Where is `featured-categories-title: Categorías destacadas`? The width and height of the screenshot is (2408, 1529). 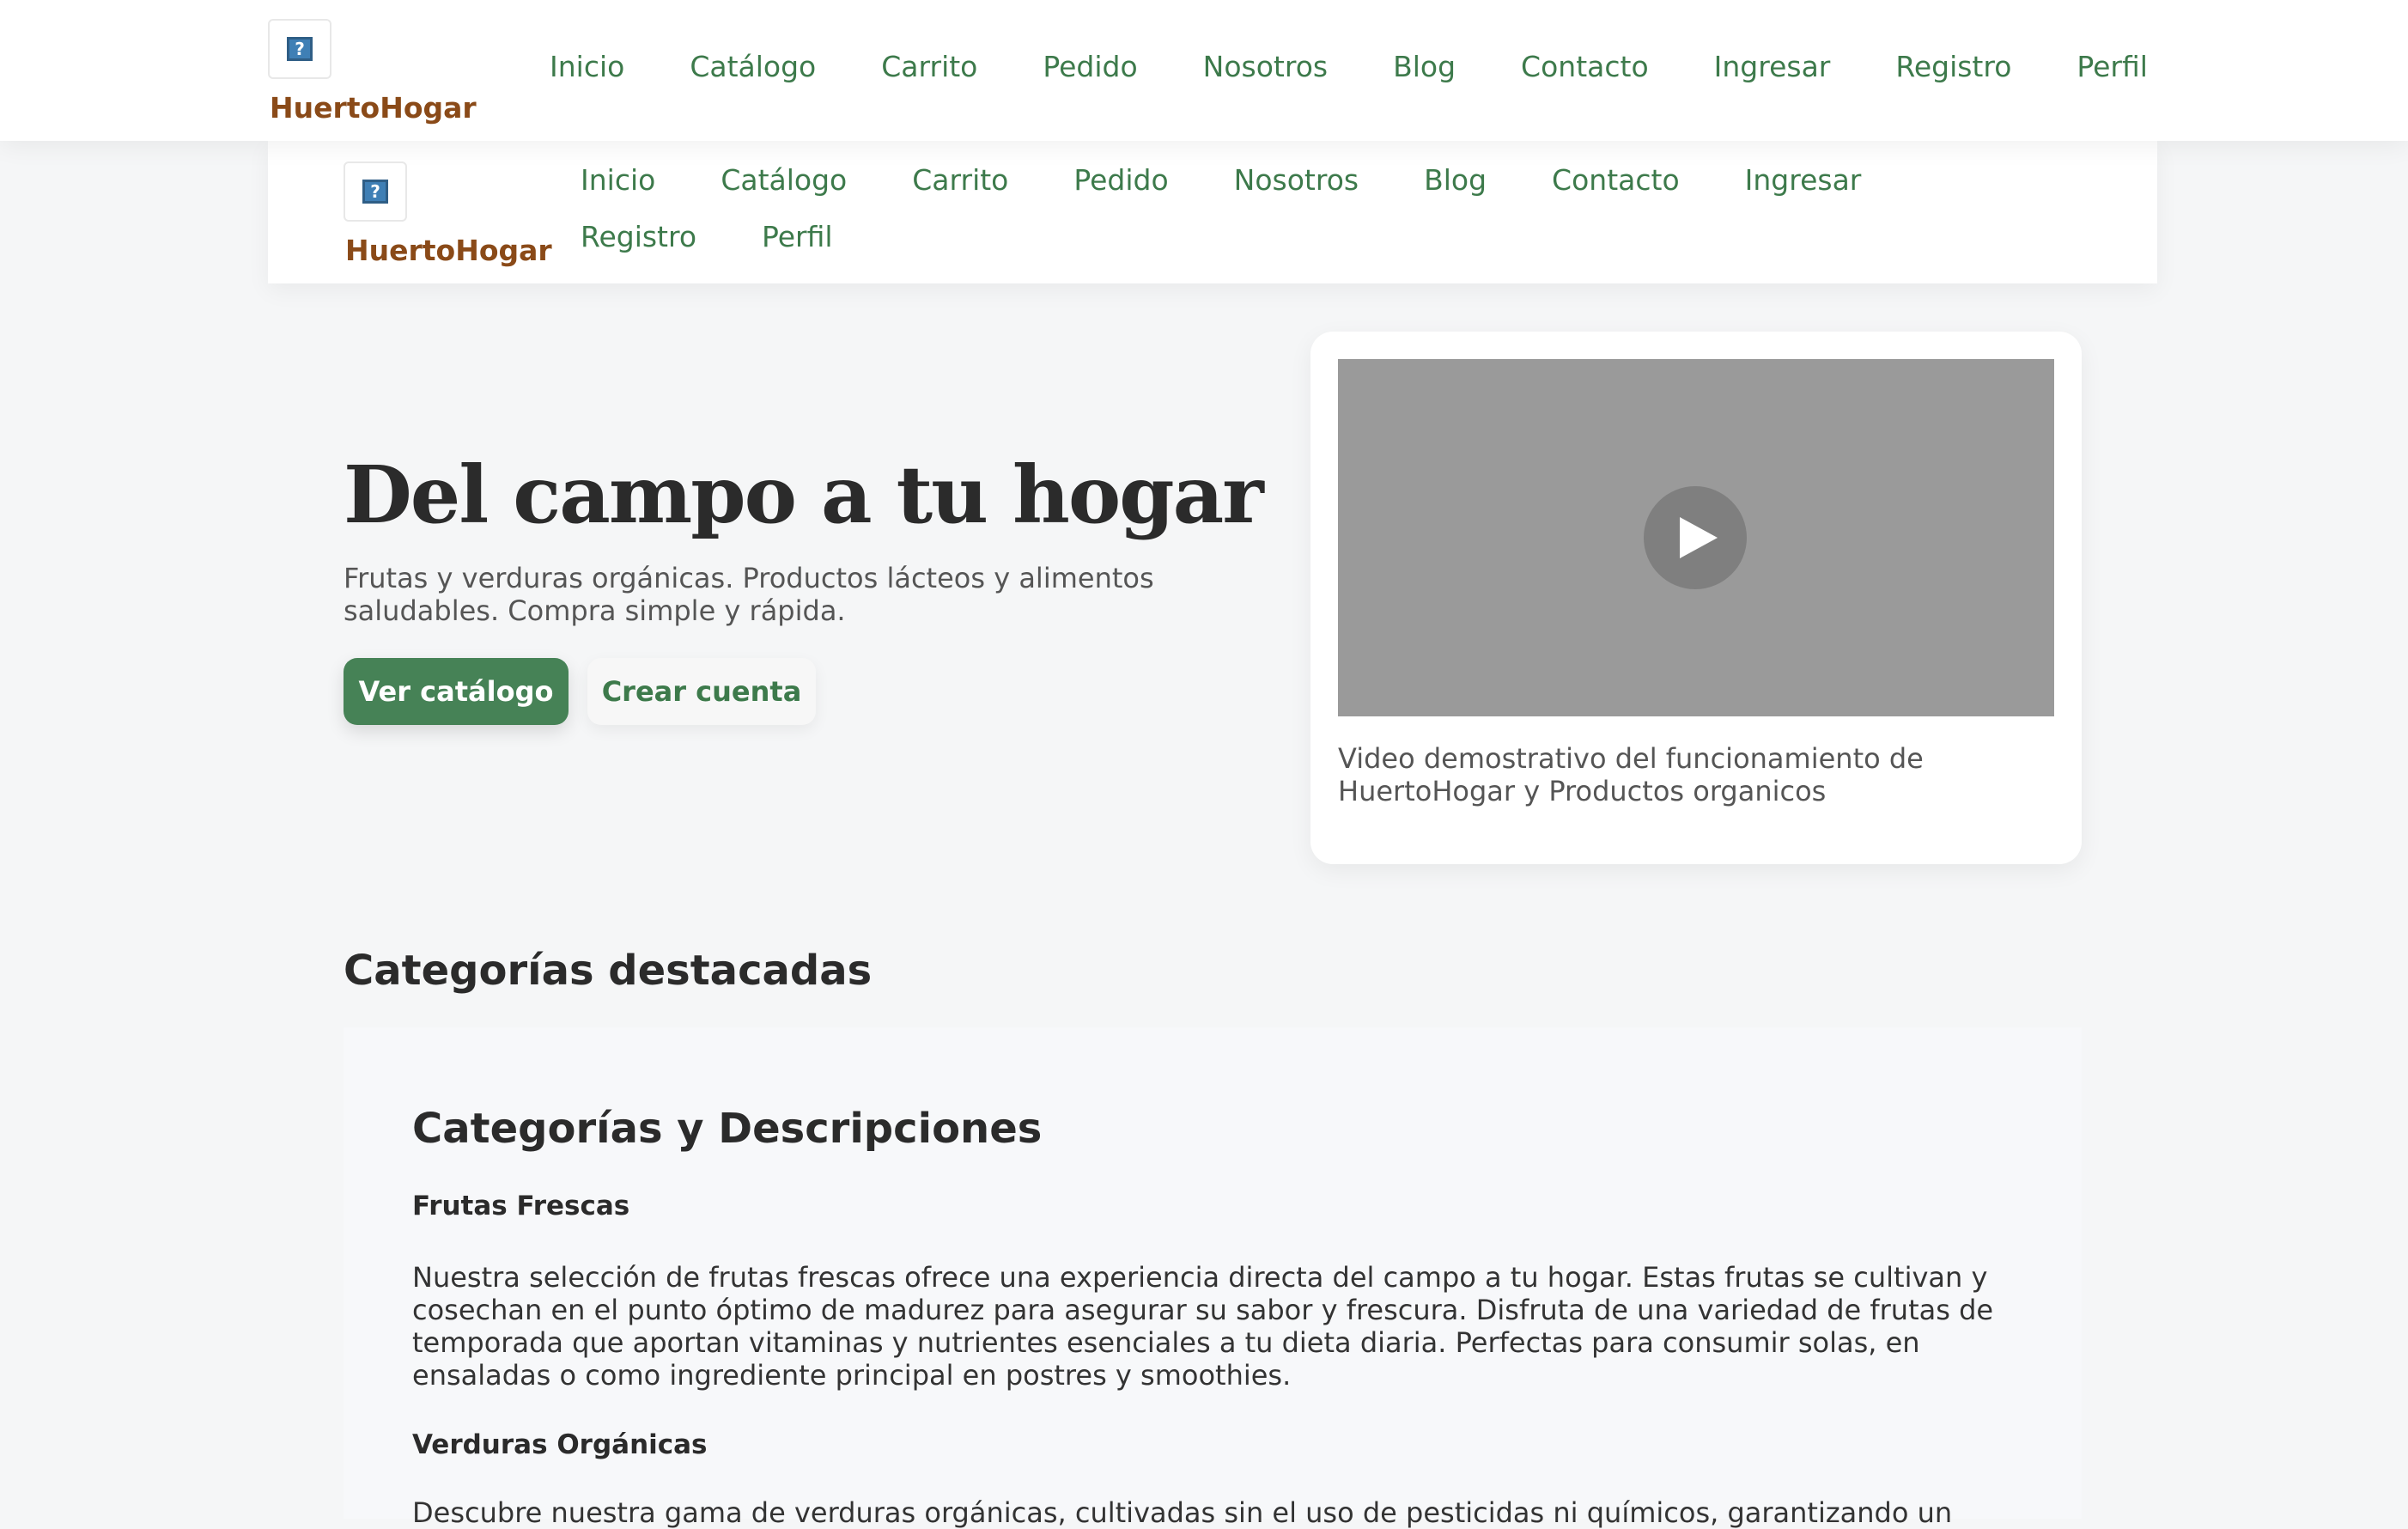
featured-categories-title: Categorías destacadas is located at coordinates (608, 971).